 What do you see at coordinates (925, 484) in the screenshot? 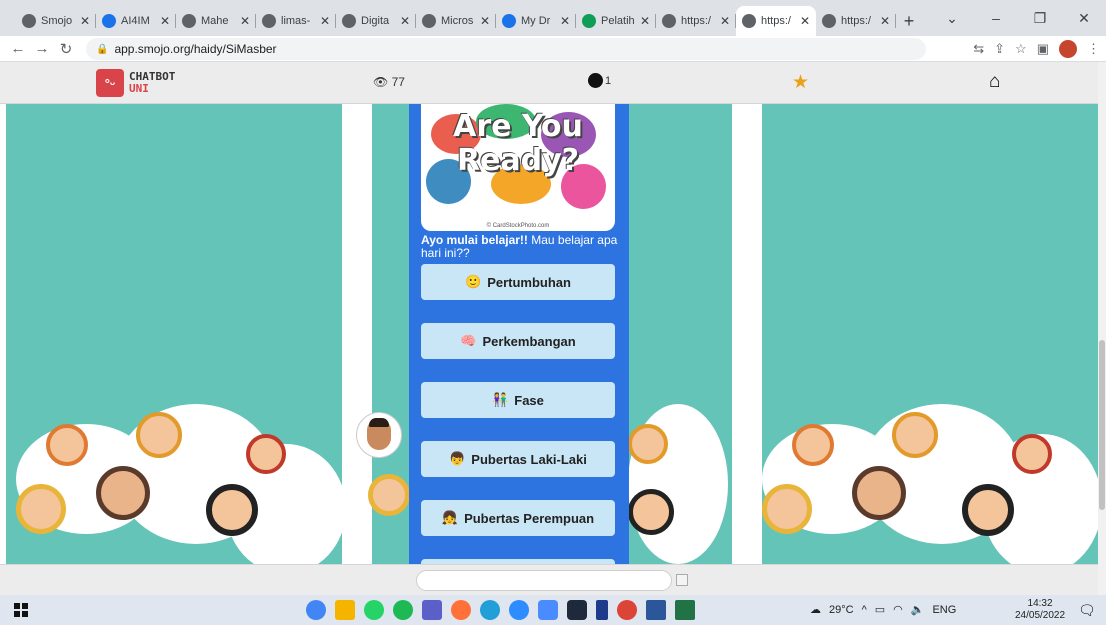
I see `kids-illustration-right` at bounding box center [925, 484].